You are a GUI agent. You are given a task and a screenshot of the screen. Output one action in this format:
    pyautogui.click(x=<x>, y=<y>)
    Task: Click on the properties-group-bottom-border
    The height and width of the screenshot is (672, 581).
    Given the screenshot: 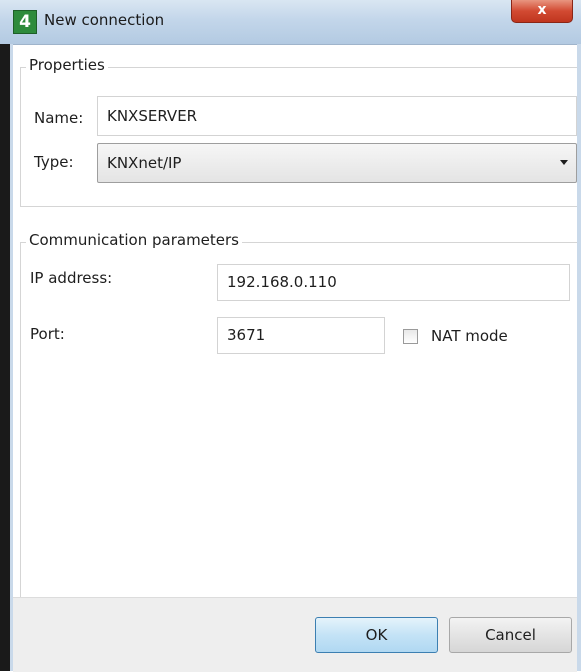 What is the action you would take?
    pyautogui.click(x=298, y=206)
    